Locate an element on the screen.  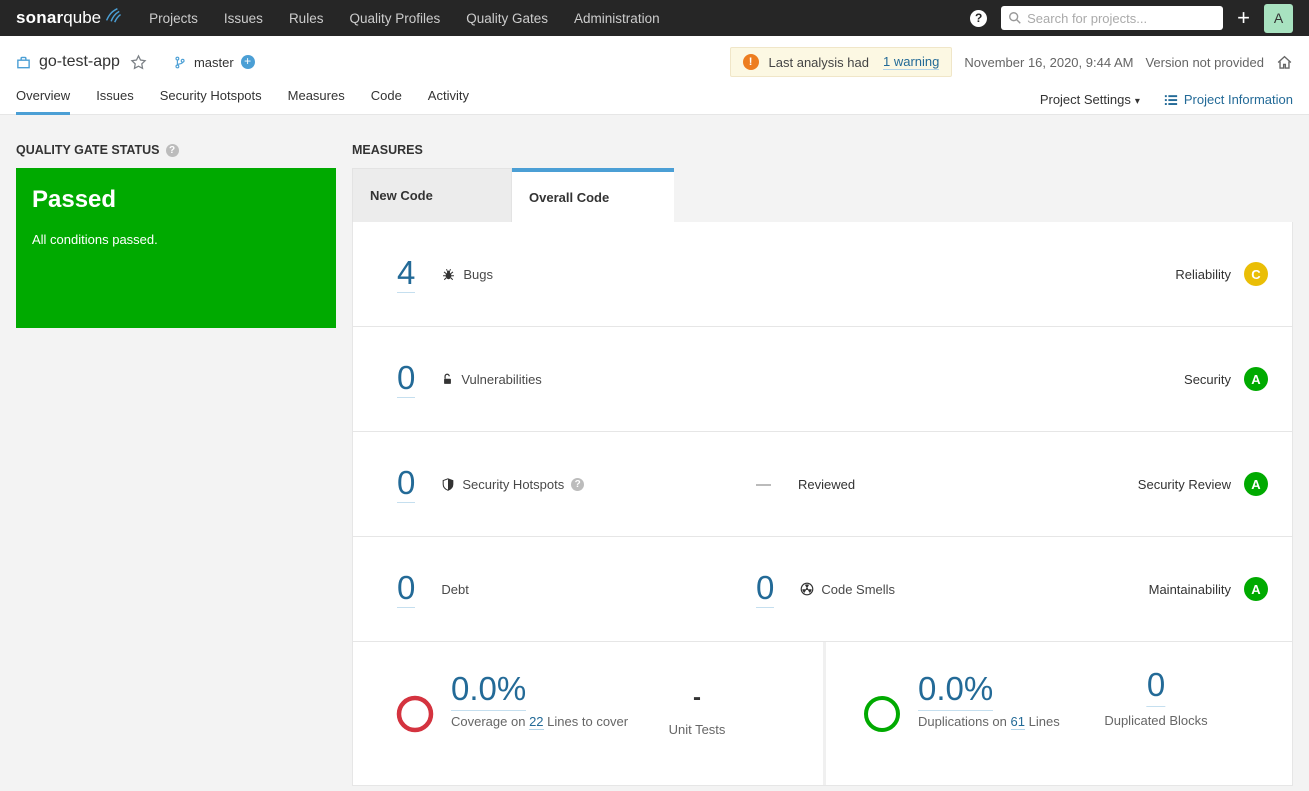
duplicated-blocks-link: 0 is located at coordinates (1156, 686).